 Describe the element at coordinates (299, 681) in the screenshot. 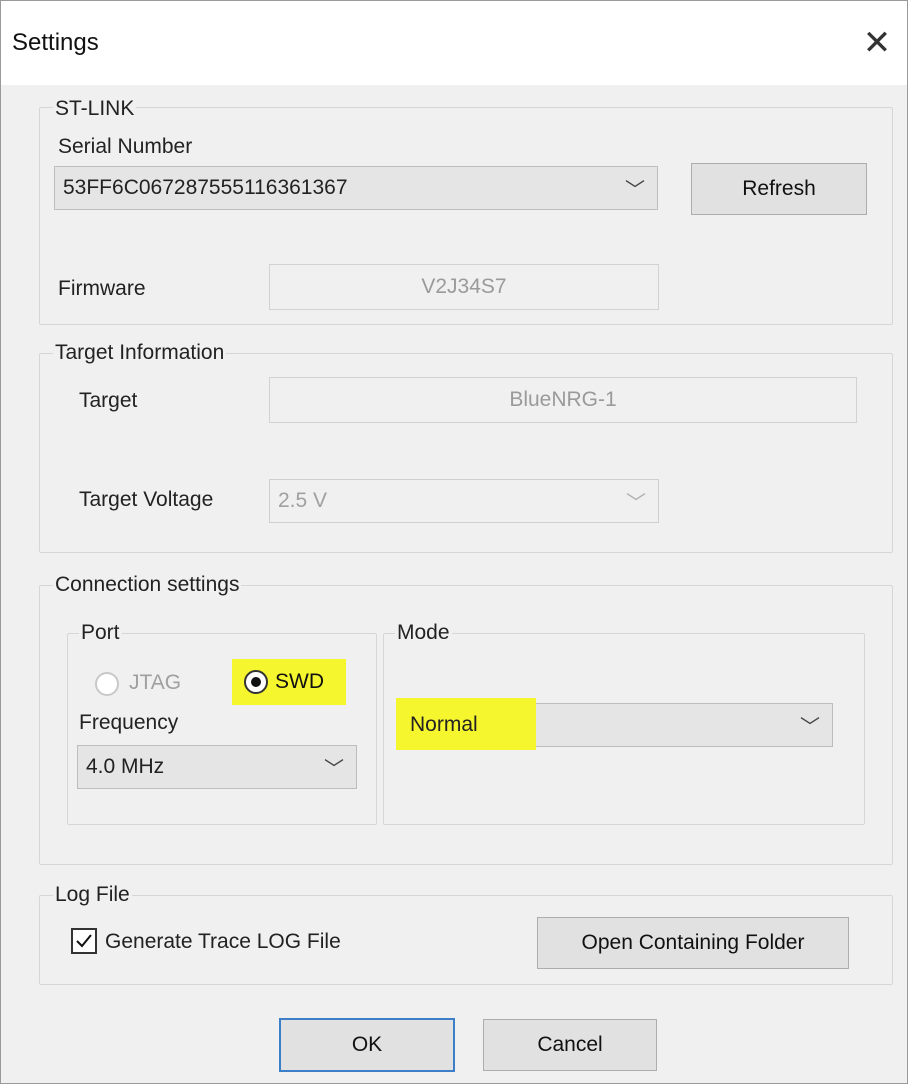

I see `swd-radio-label: SWD` at that location.